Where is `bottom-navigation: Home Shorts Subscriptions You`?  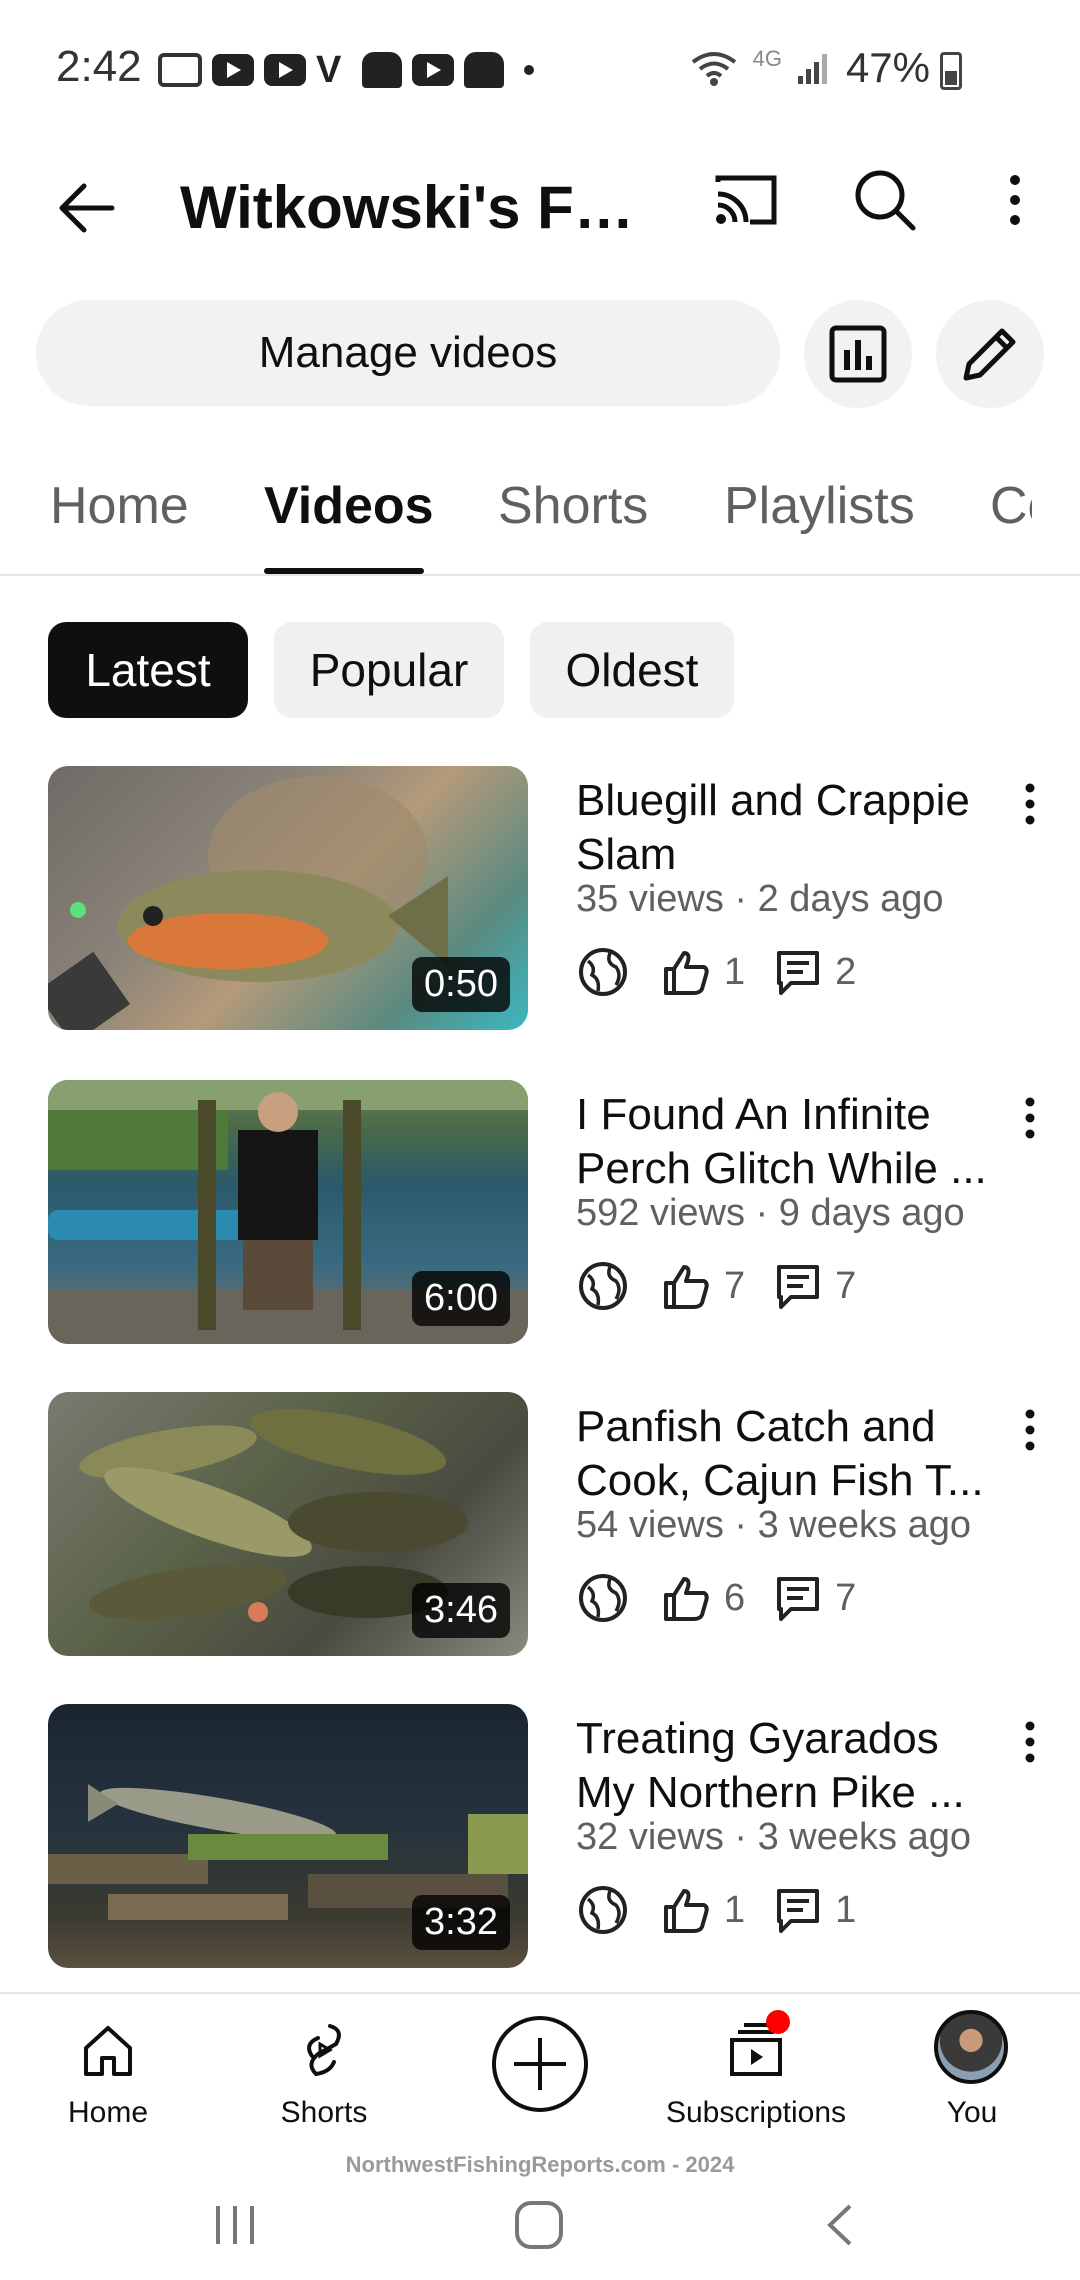 bottom-navigation: Home Shorts Subscriptions You is located at coordinates (540, 2070).